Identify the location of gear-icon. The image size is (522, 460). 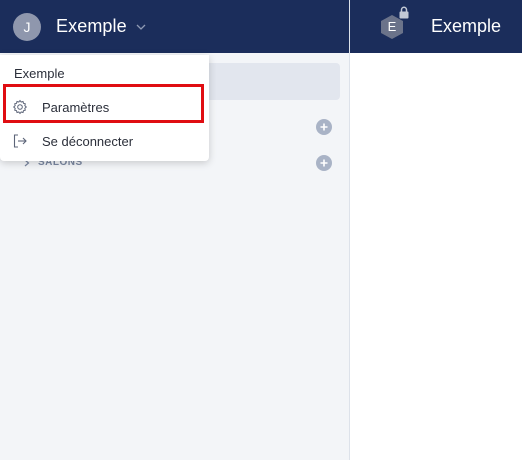
(20, 107).